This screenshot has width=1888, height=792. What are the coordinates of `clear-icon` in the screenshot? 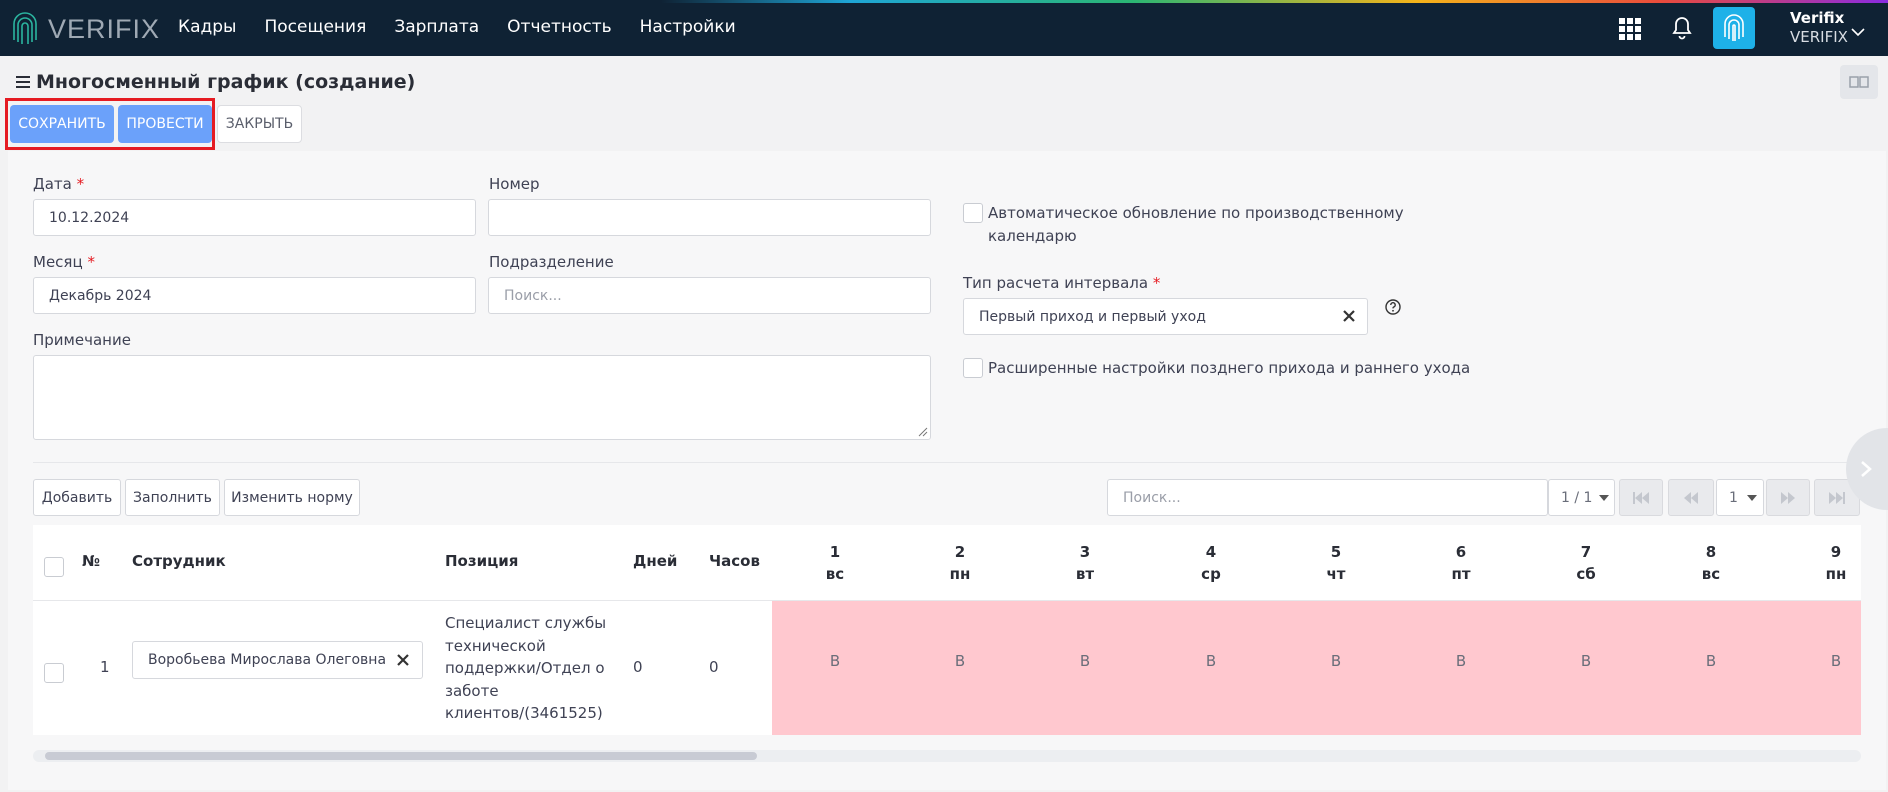 It's located at (1349, 316).